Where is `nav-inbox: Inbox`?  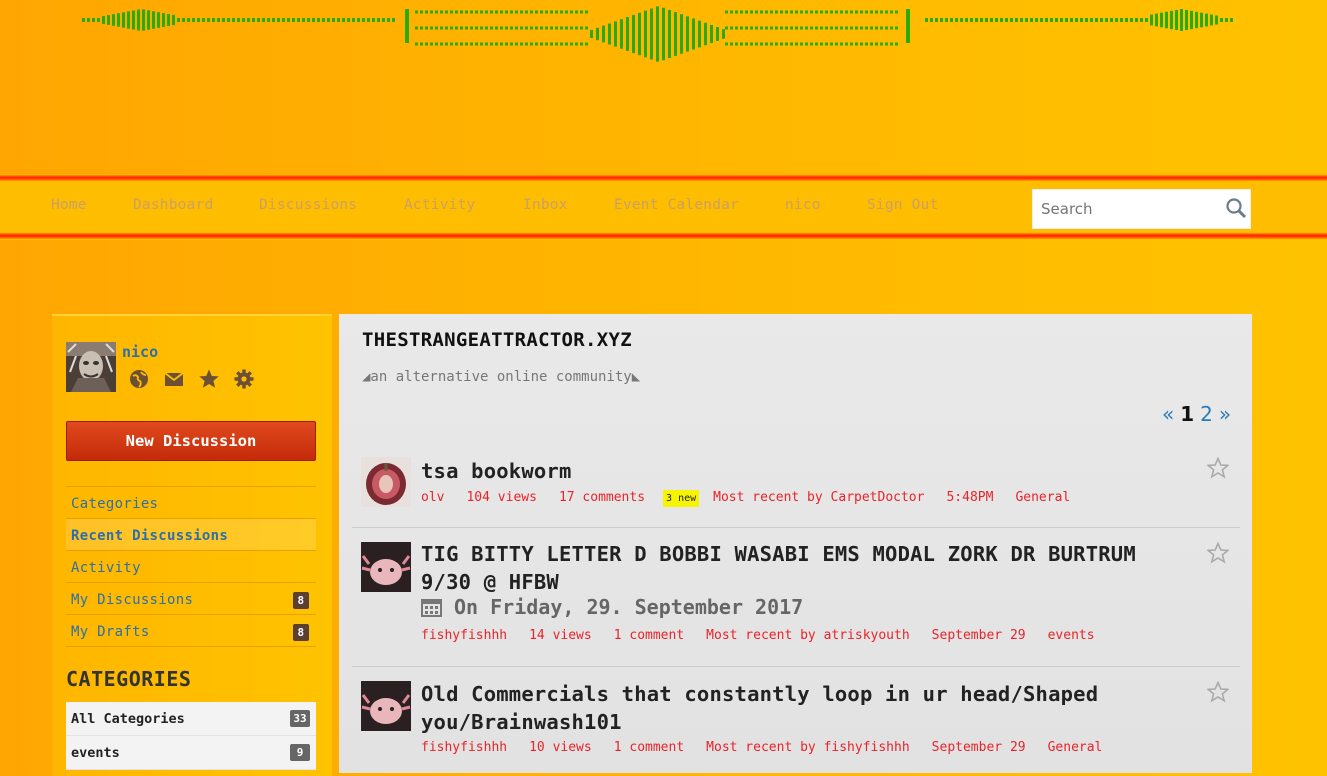
nav-inbox: Inbox is located at coordinates (545, 205).